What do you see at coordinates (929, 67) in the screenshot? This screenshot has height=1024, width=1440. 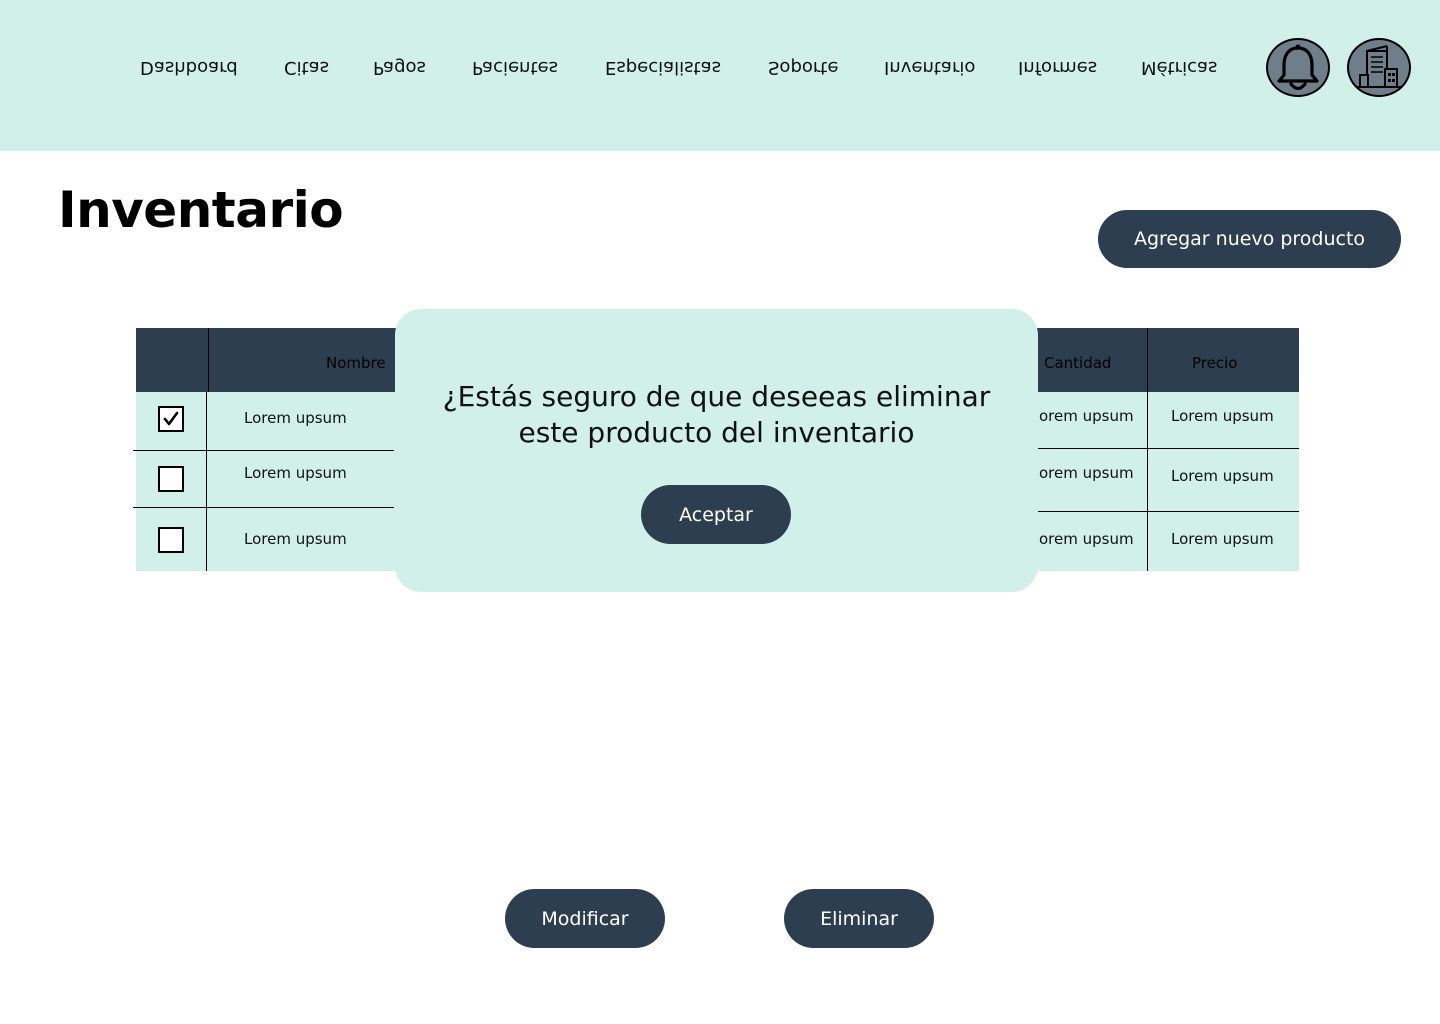 I see `nav-item-inventario: Inventario` at bounding box center [929, 67].